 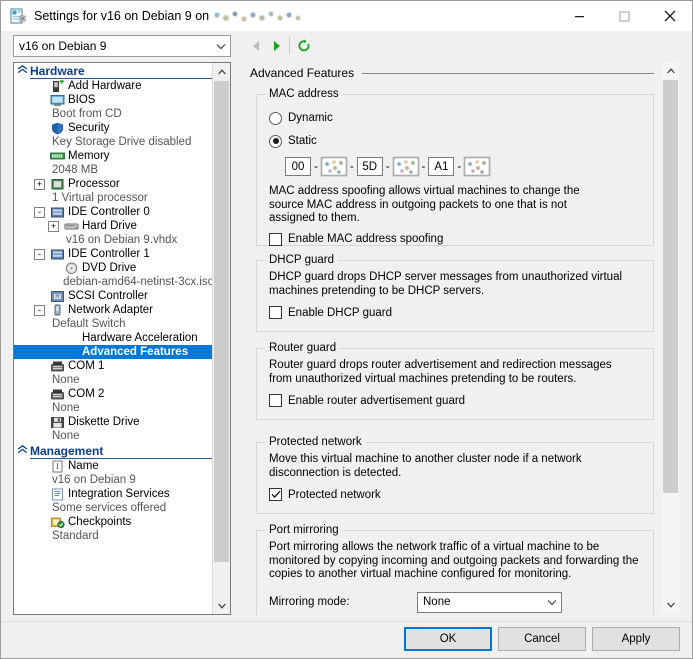 I want to click on sidebar-item-subtitle: Boot from CD, so click(x=114, y=114).